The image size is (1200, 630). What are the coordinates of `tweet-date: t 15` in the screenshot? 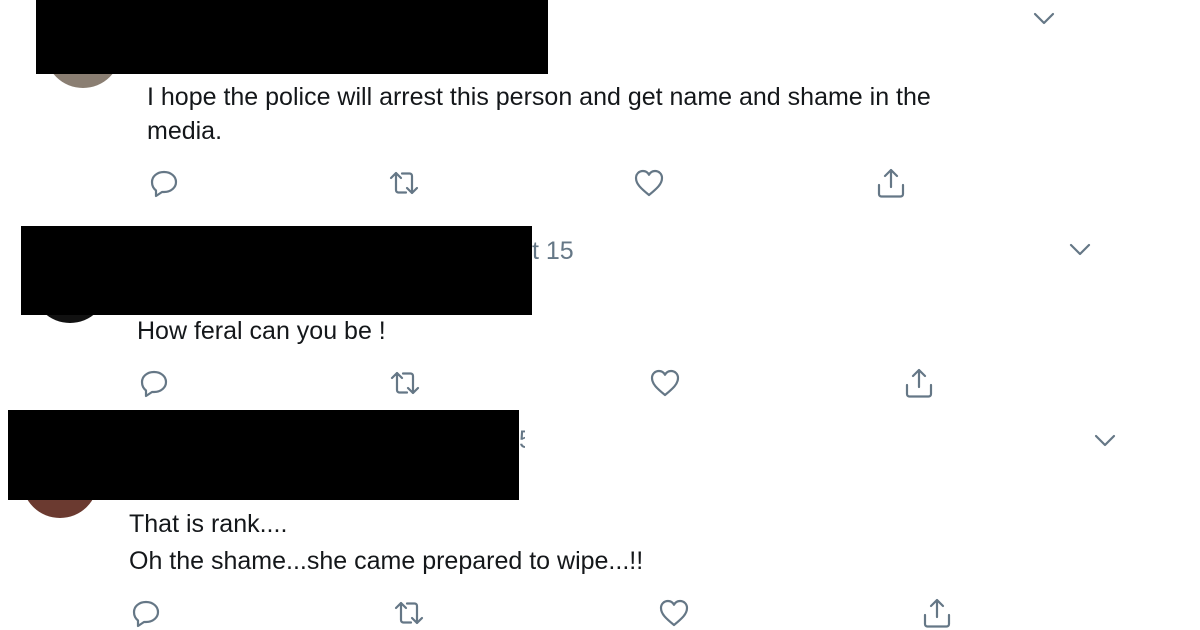 It's located at (553, 251).